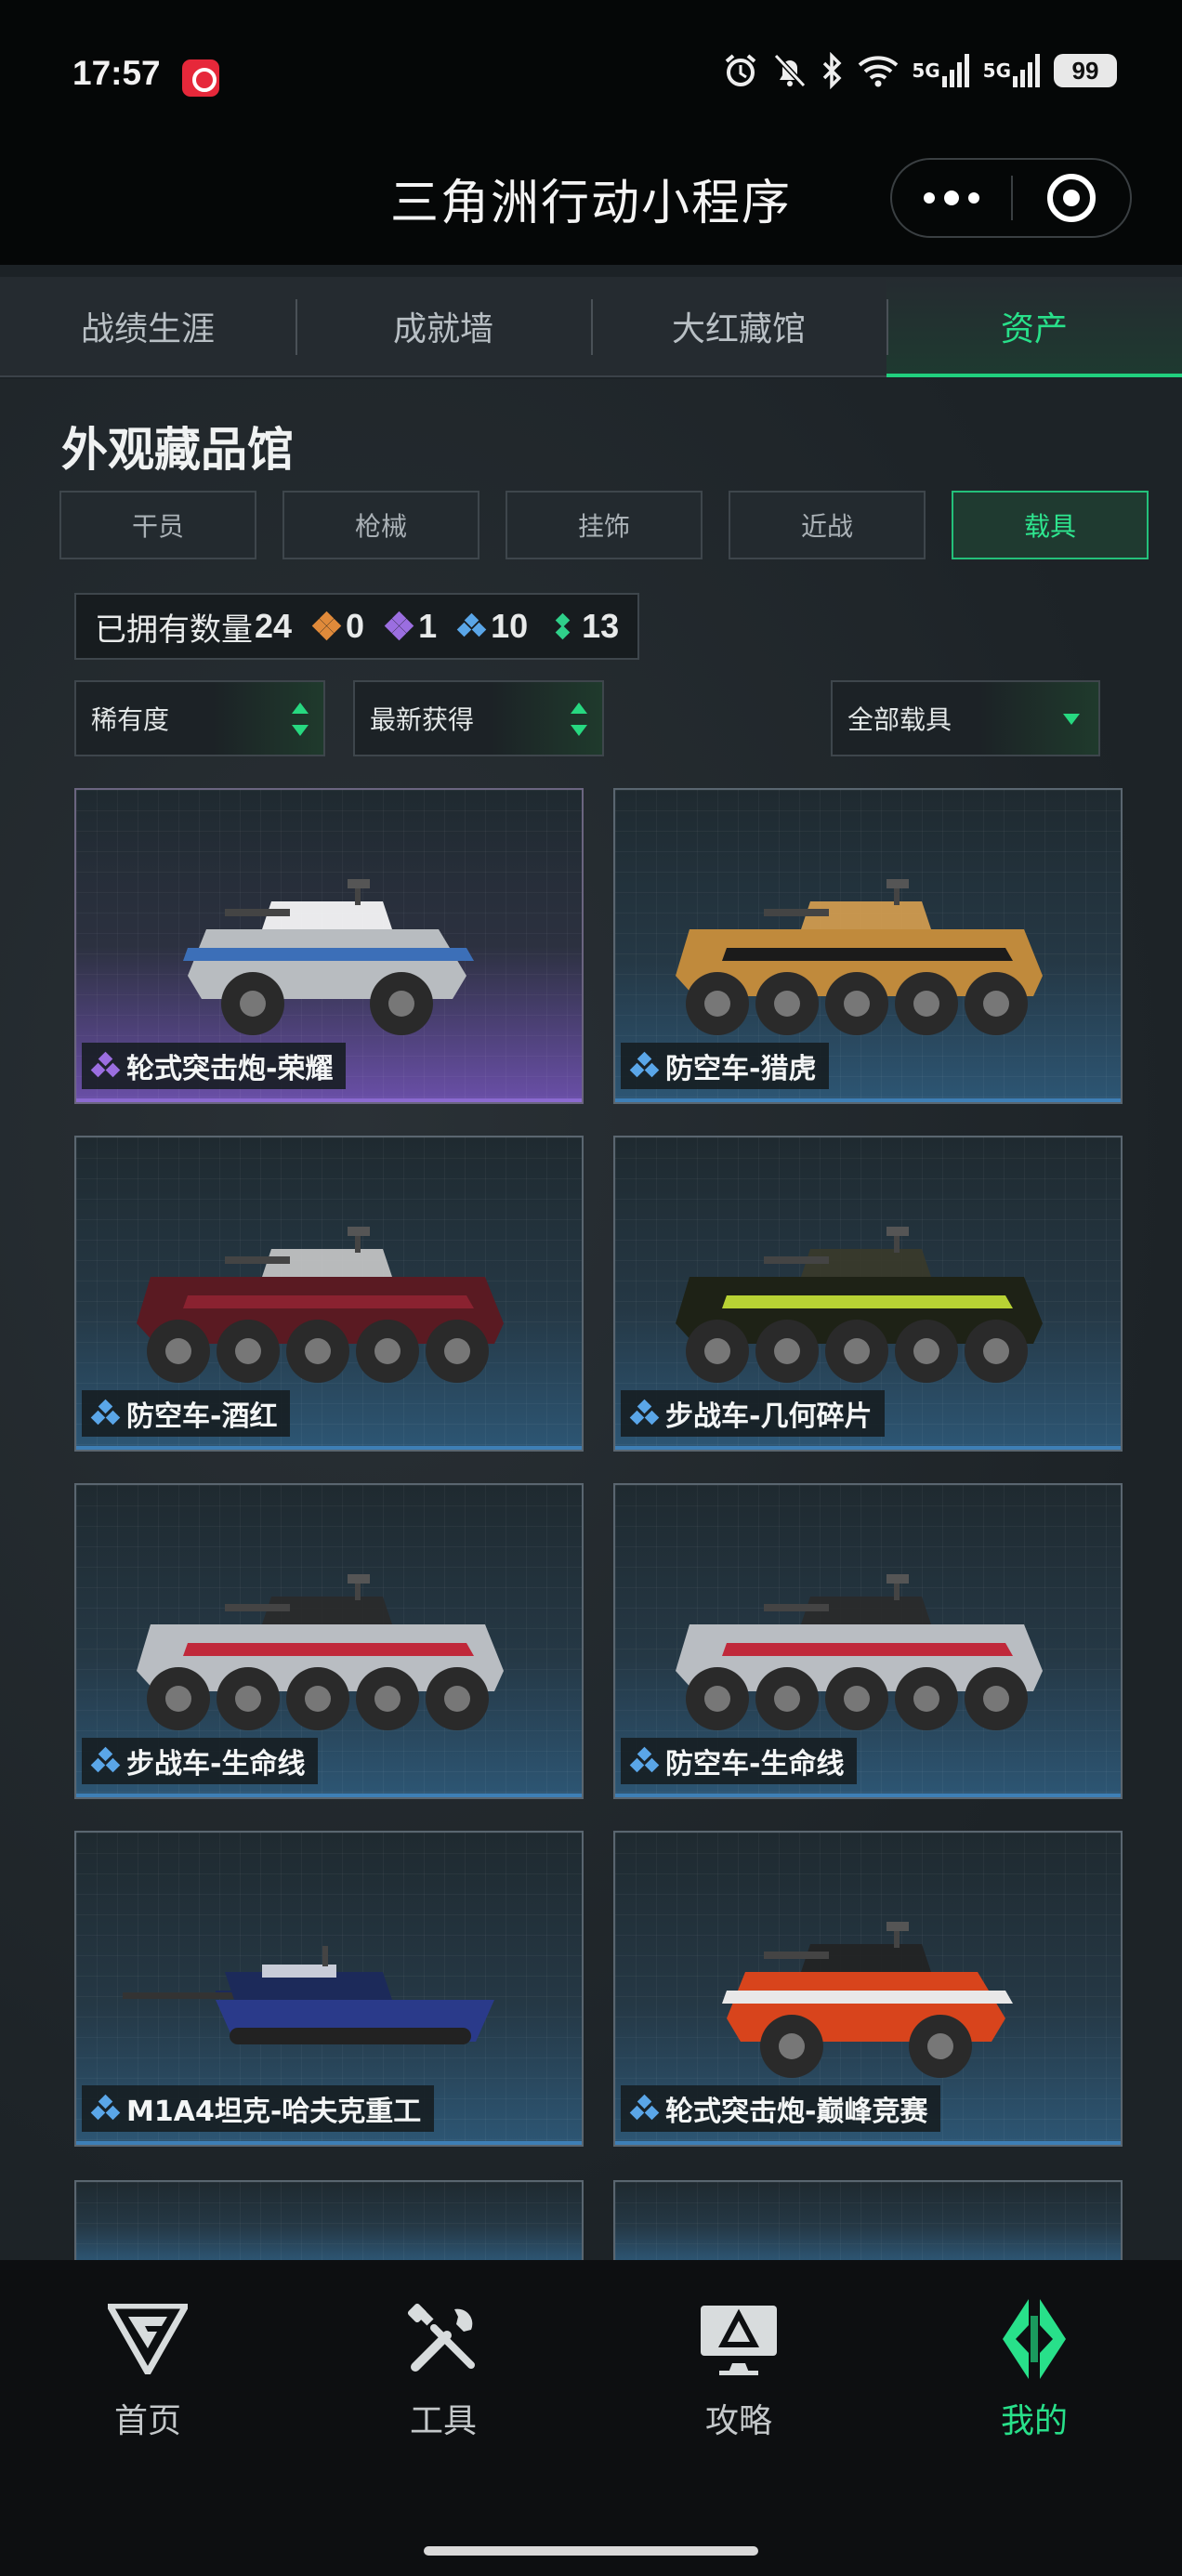  I want to click on vehicle-card: 防空车-酒红, so click(329, 1294).